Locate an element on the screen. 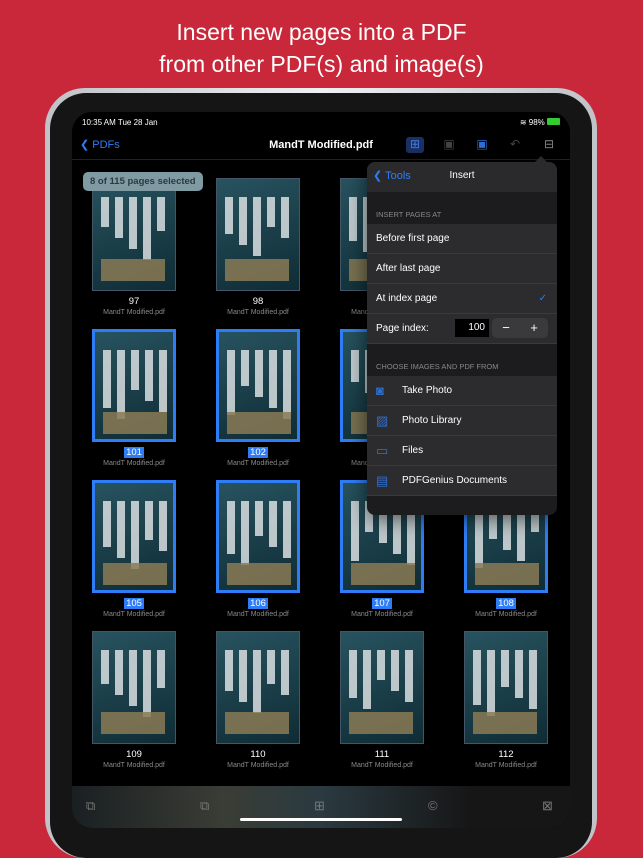  source-pdfgenius-documents: ▤ PDFGenius Documents is located at coordinates (462, 481).